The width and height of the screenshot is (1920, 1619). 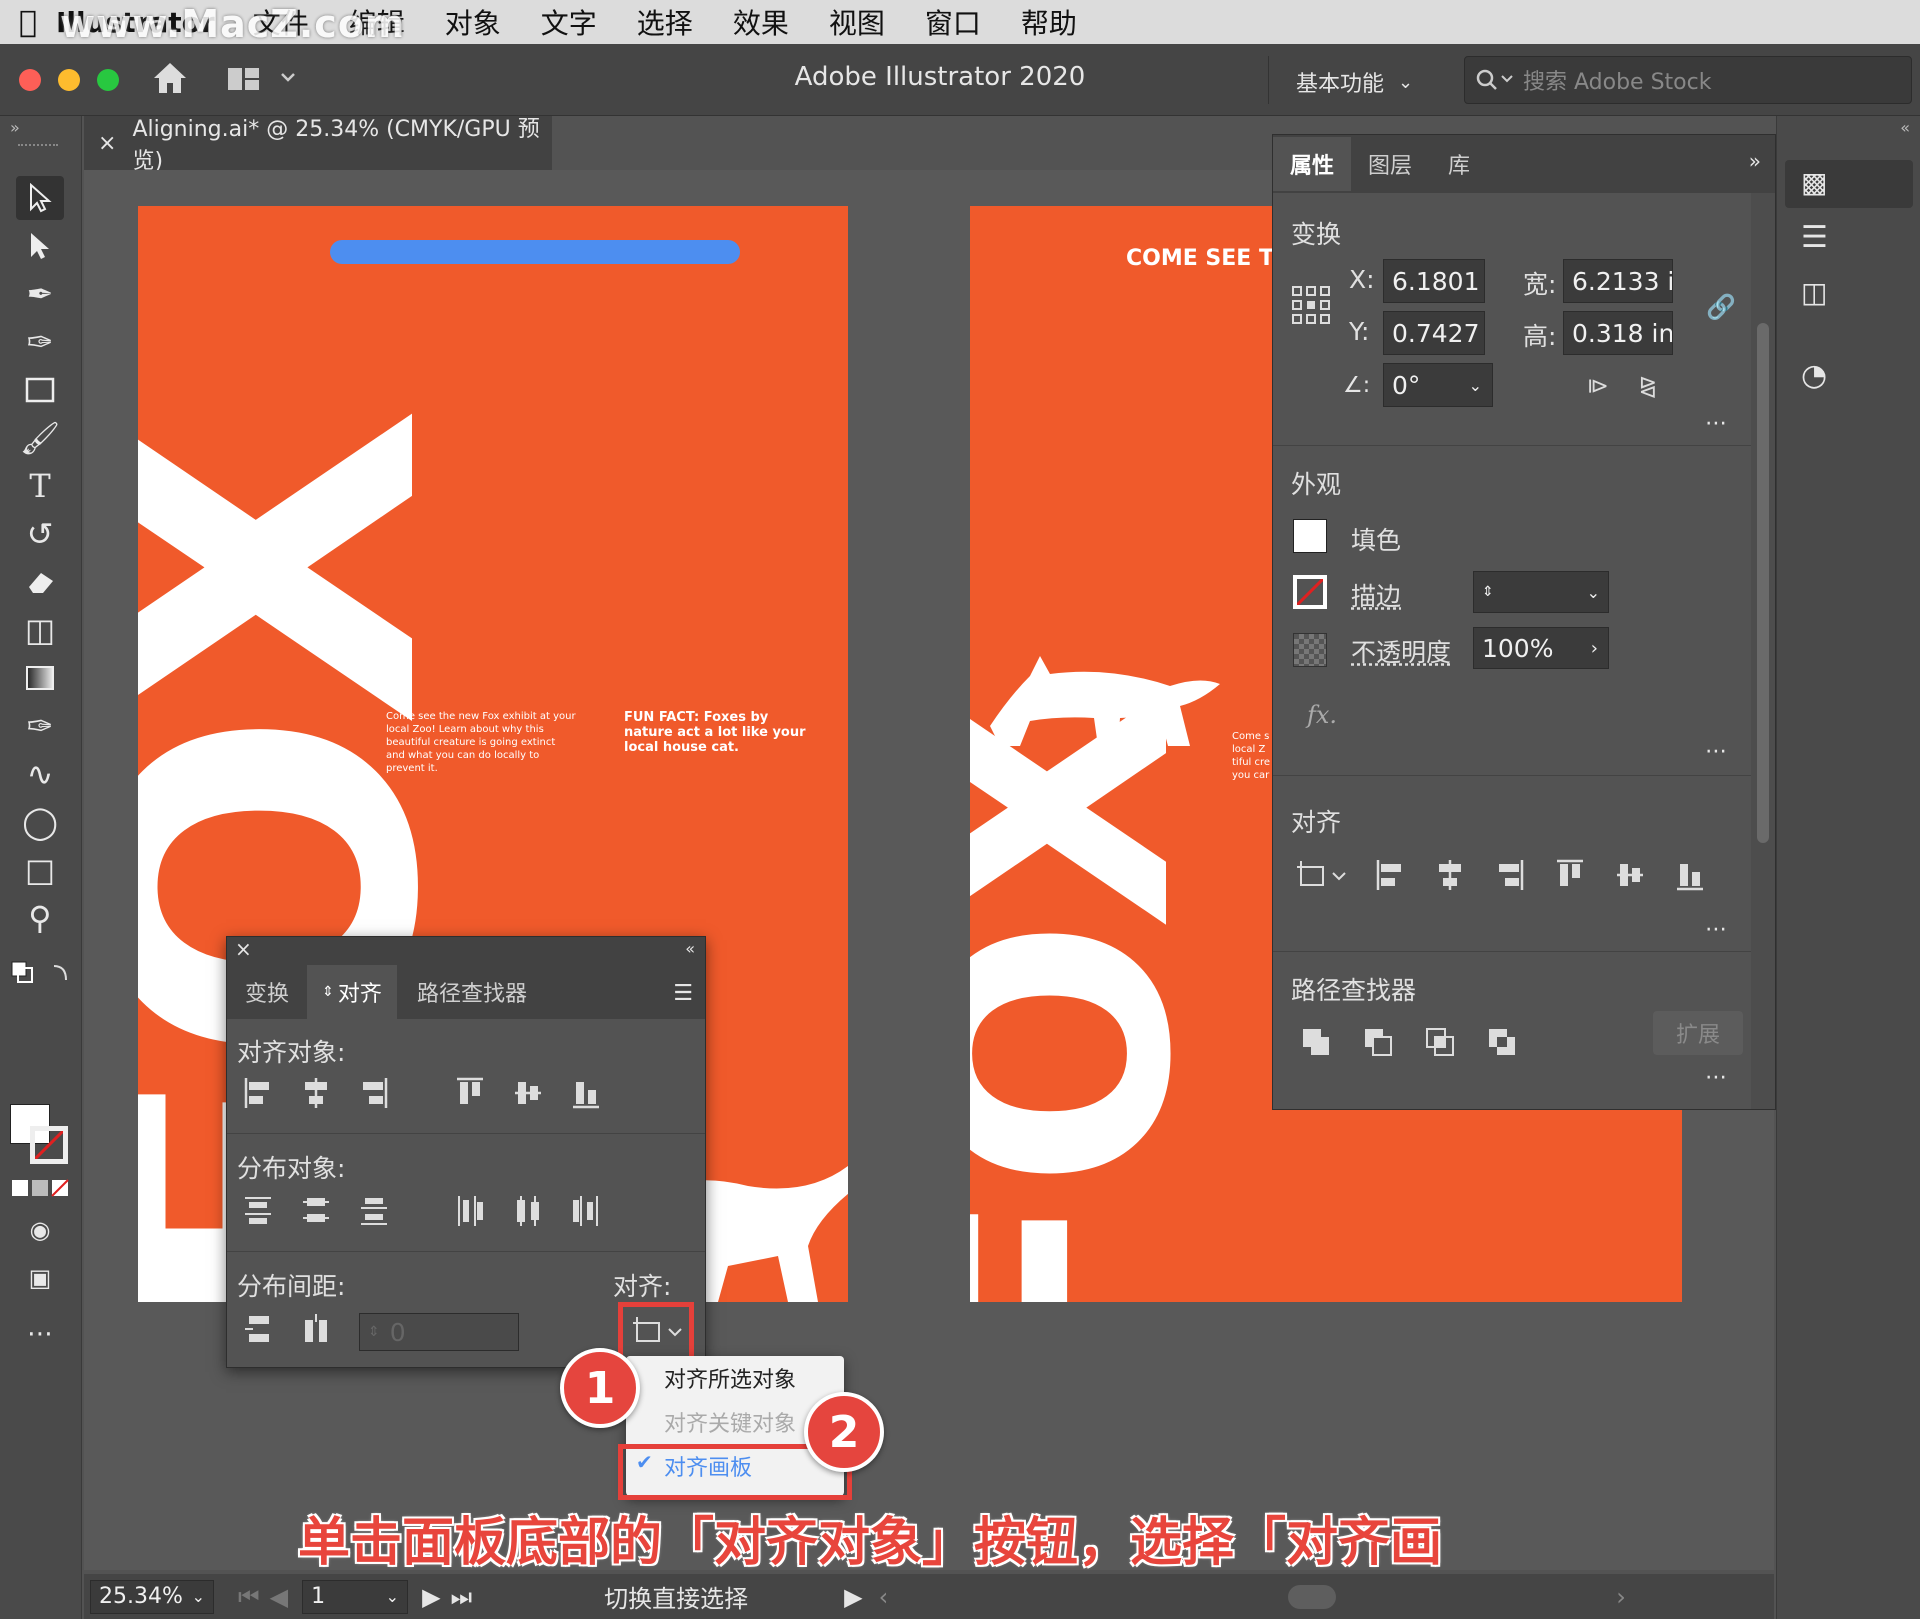 What do you see at coordinates (1378, 1042) in the screenshot?
I see `minus-front-icon` at bounding box center [1378, 1042].